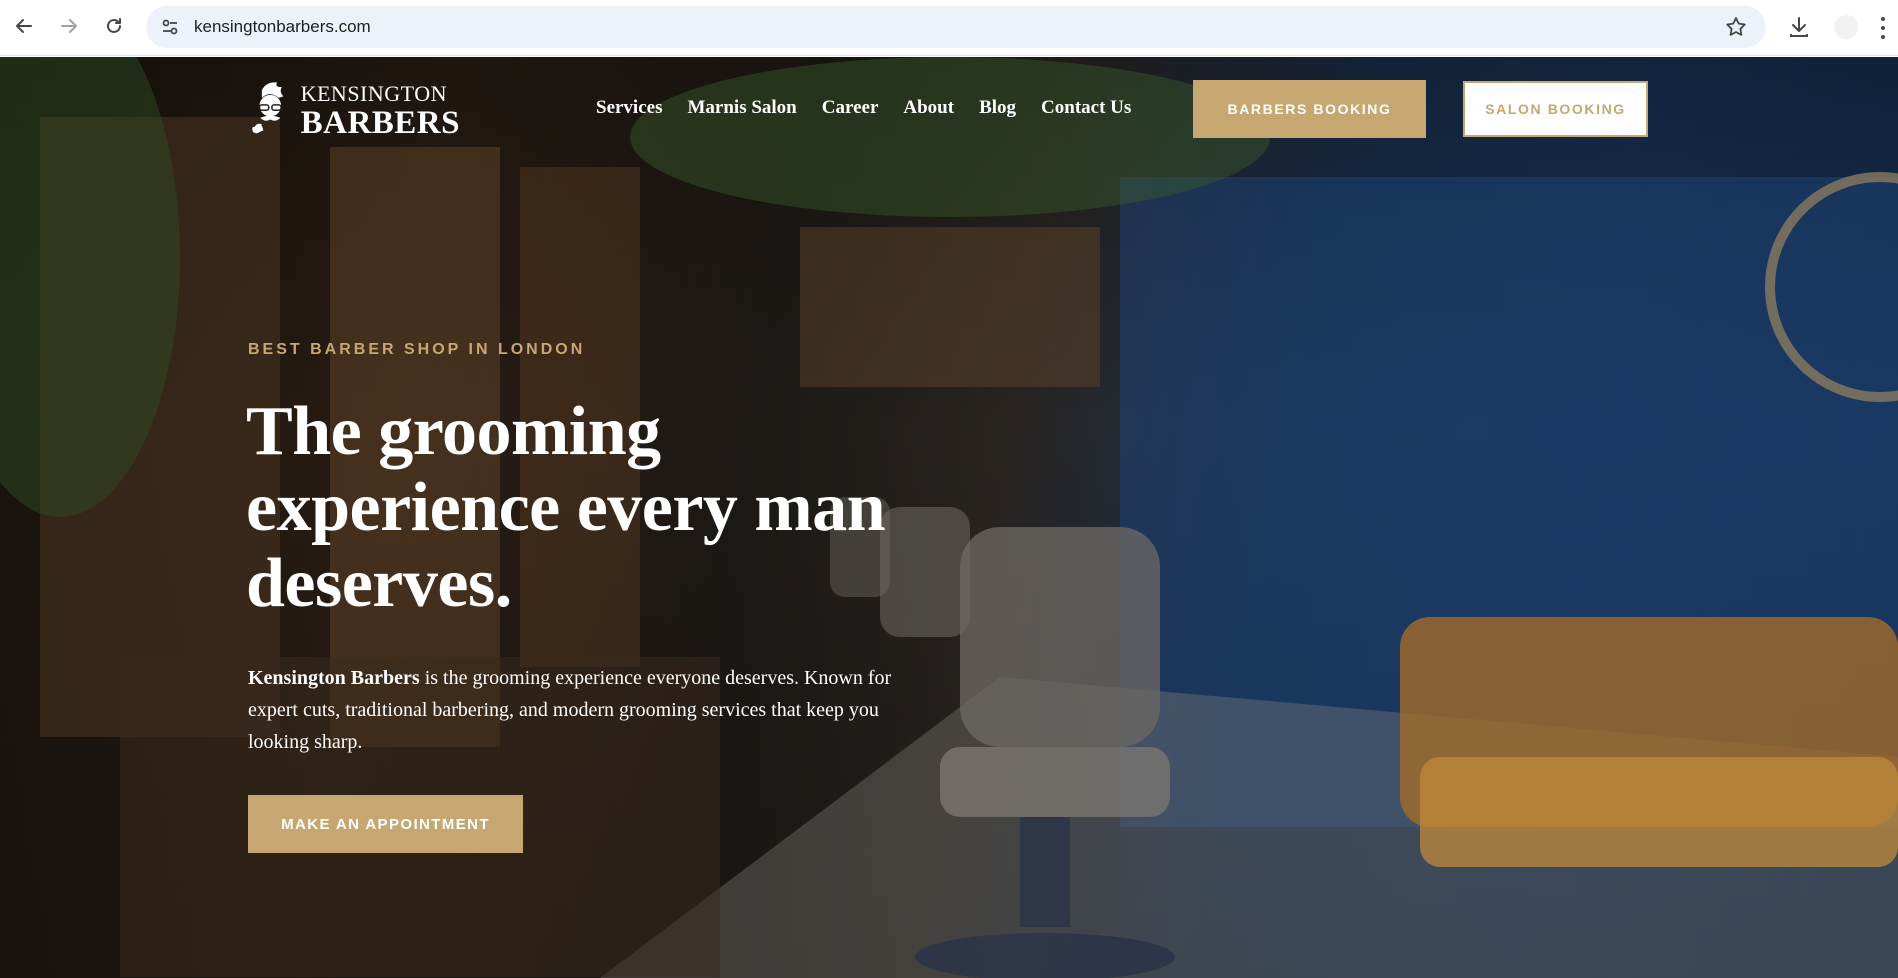 Image resolution: width=1898 pixels, height=978 pixels. I want to click on more-menu-icon, so click(1883, 28).